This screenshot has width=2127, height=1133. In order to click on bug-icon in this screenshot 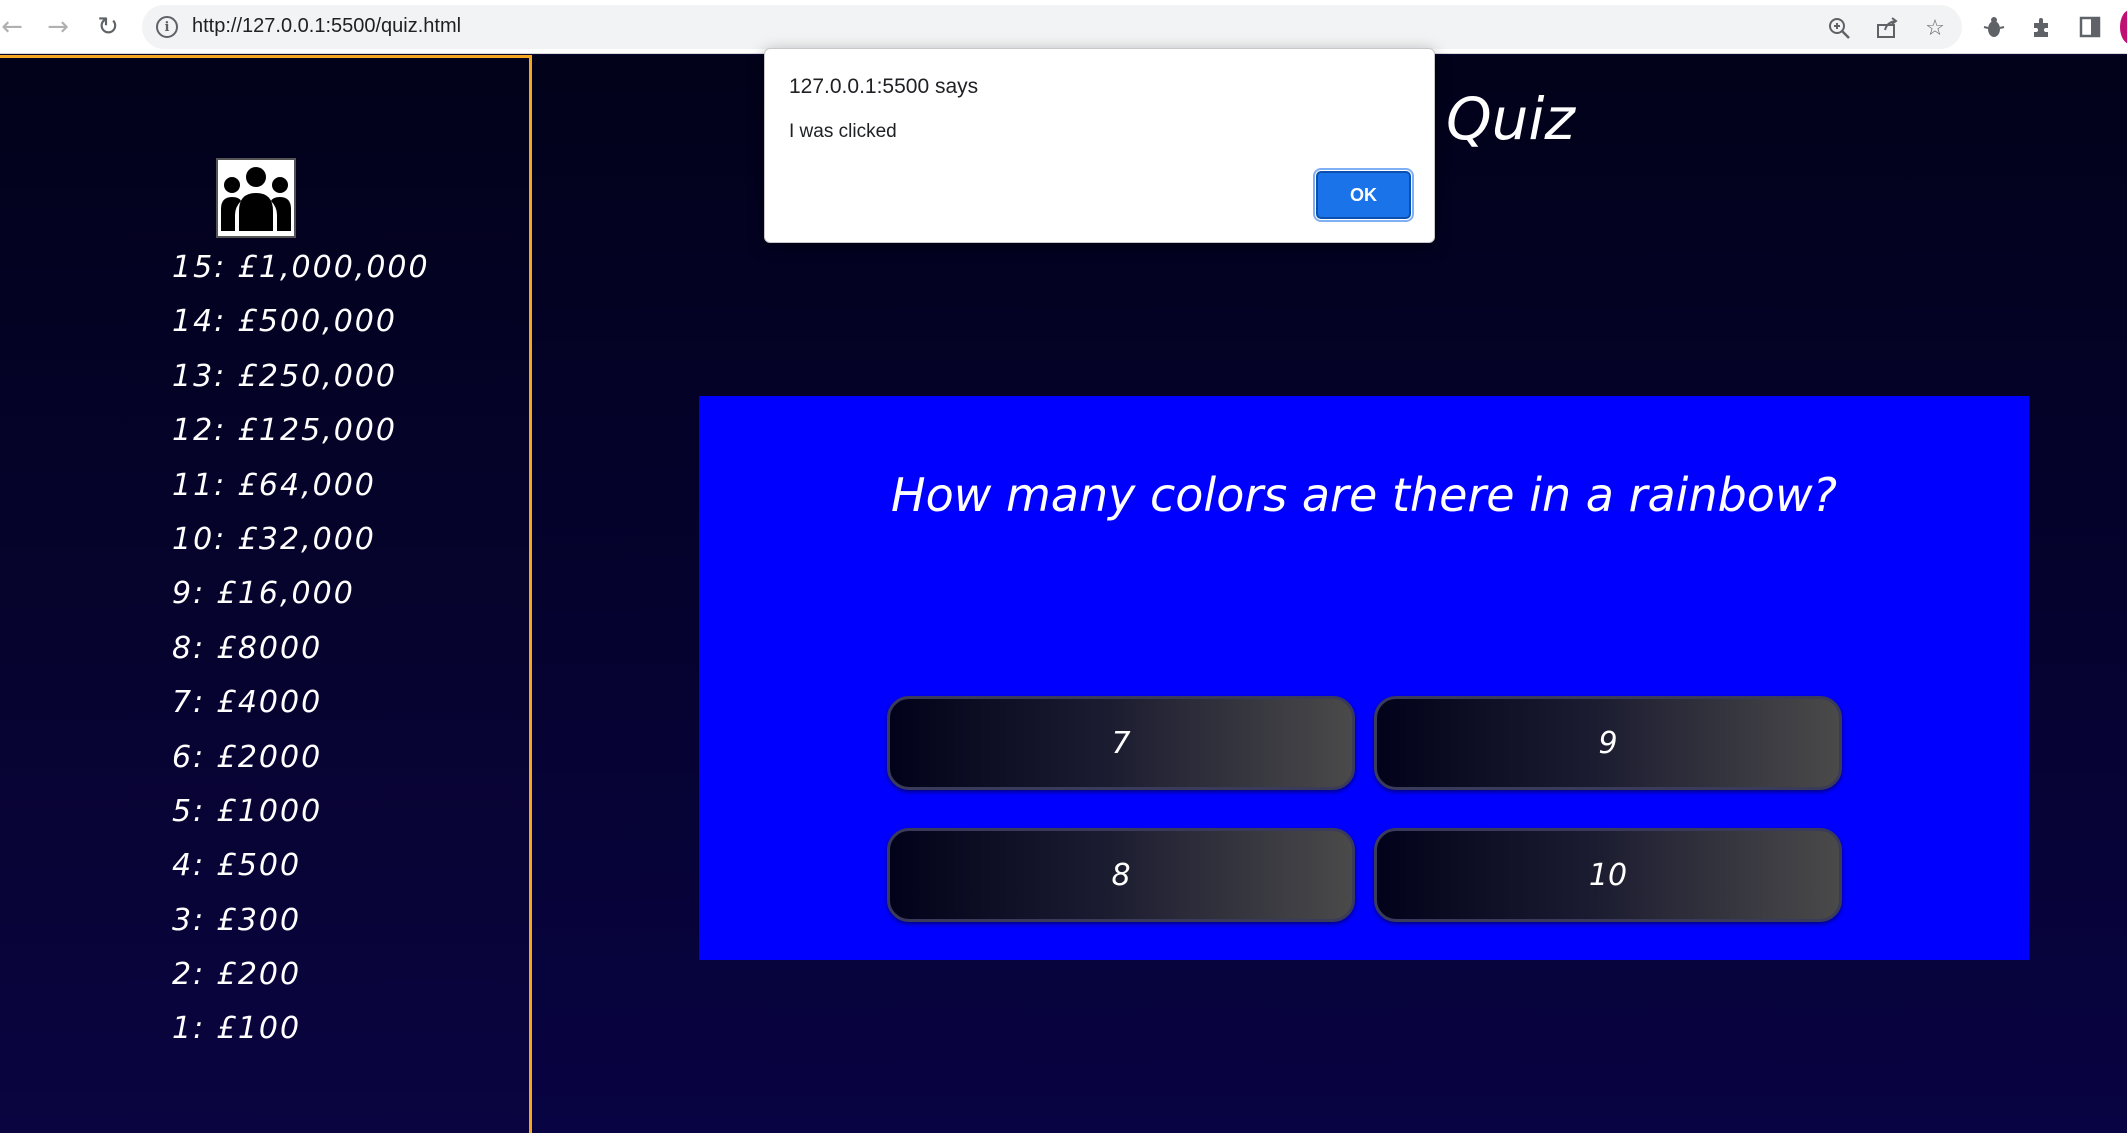, I will do `click(1994, 27)`.